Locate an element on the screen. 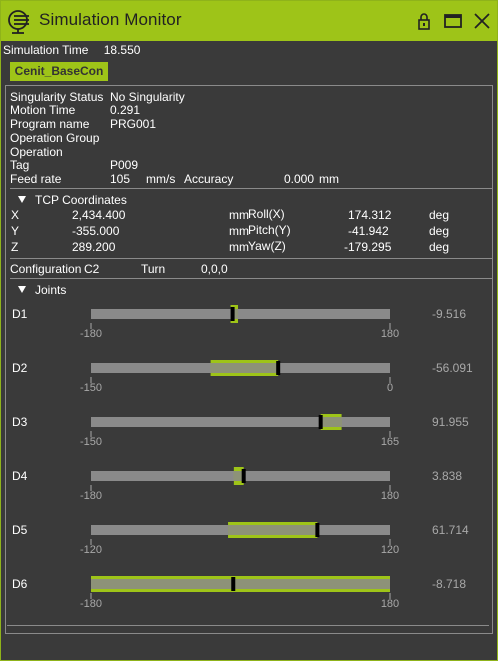 Image resolution: width=498 pixels, height=661 pixels. window-title: Simulation Monitor is located at coordinates (110, 19).